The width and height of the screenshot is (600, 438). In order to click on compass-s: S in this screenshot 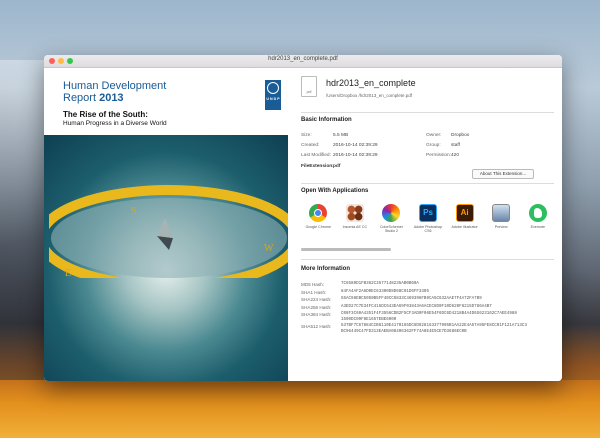, I will do `click(134, 211)`.